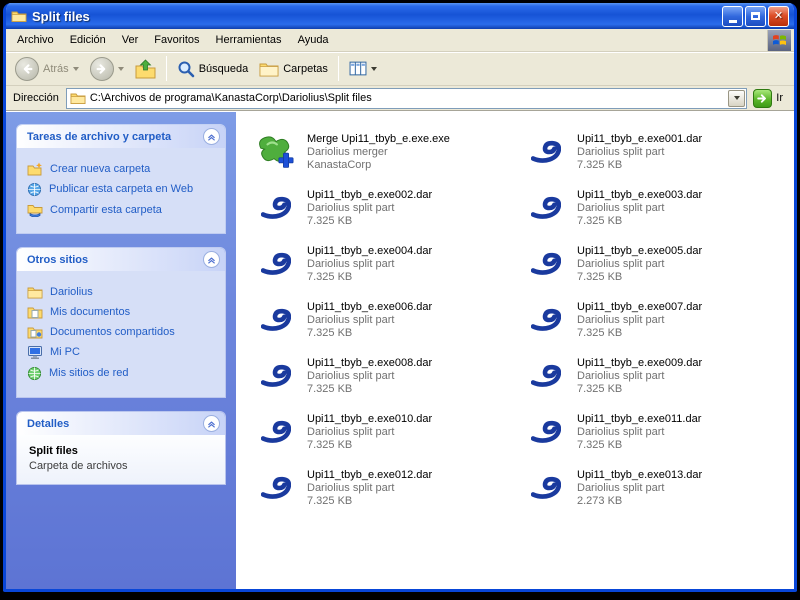 The height and width of the screenshot is (600, 800). Describe the element at coordinates (778, 16) in the screenshot. I see `close-button: ✕` at that location.